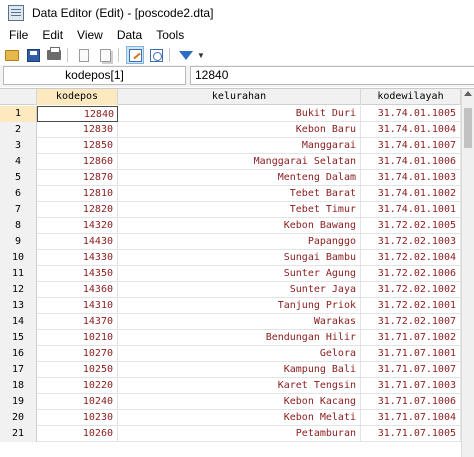  I want to click on row-number: 21, so click(18, 434).